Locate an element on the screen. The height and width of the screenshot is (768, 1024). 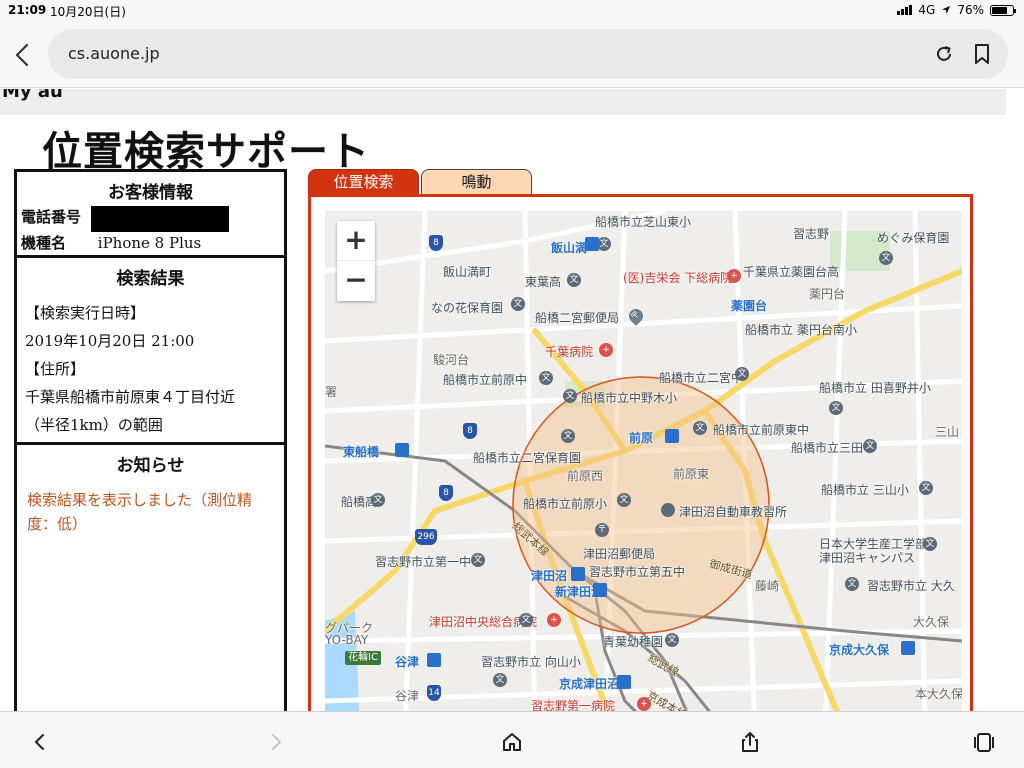
map-label: 船橋市立二宮保育園 is located at coordinates (527, 458).